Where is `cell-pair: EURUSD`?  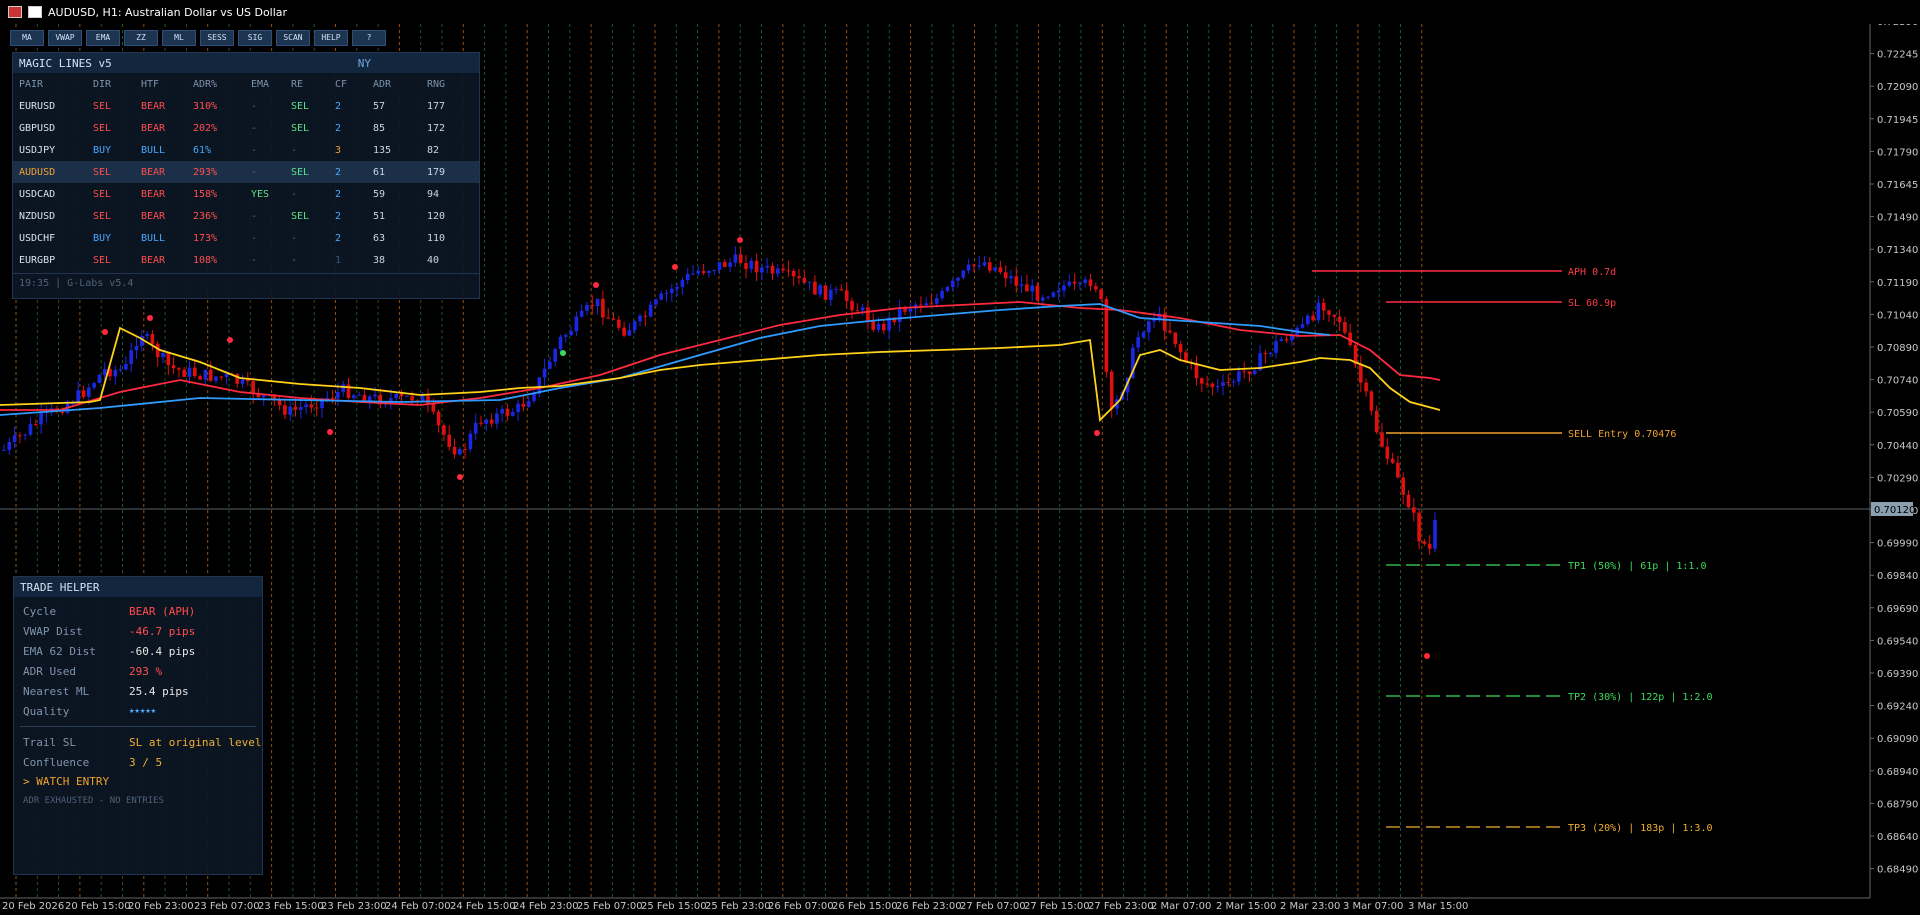 cell-pair: EURUSD is located at coordinates (37, 106).